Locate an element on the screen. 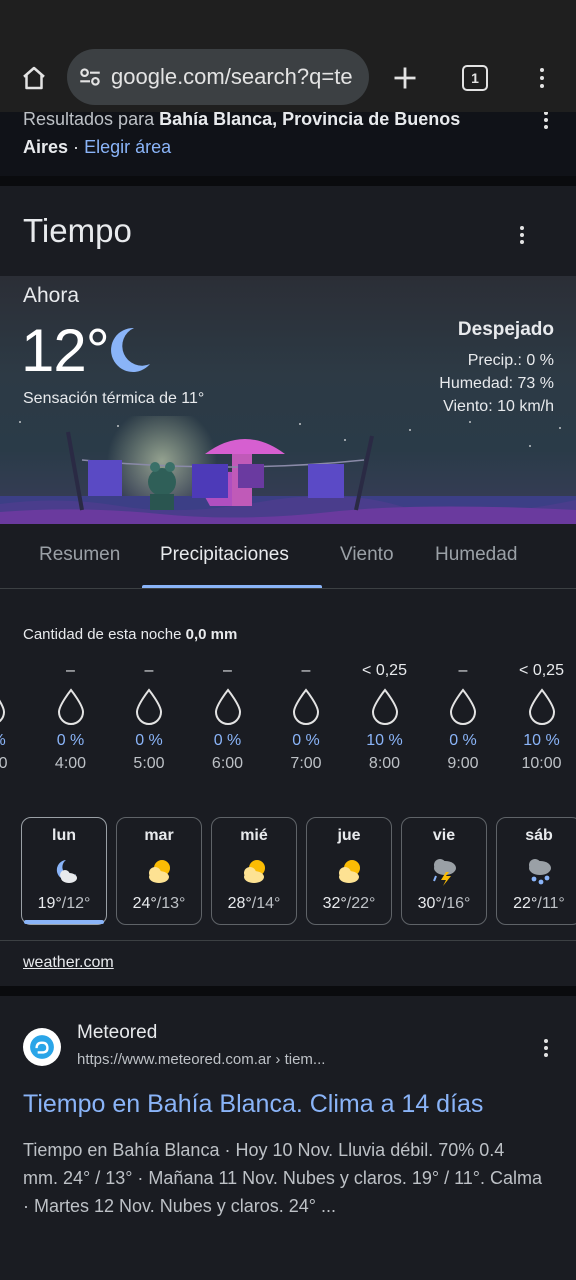 The height and width of the screenshot is (1280, 576). day-low: 11° is located at coordinates (553, 903).